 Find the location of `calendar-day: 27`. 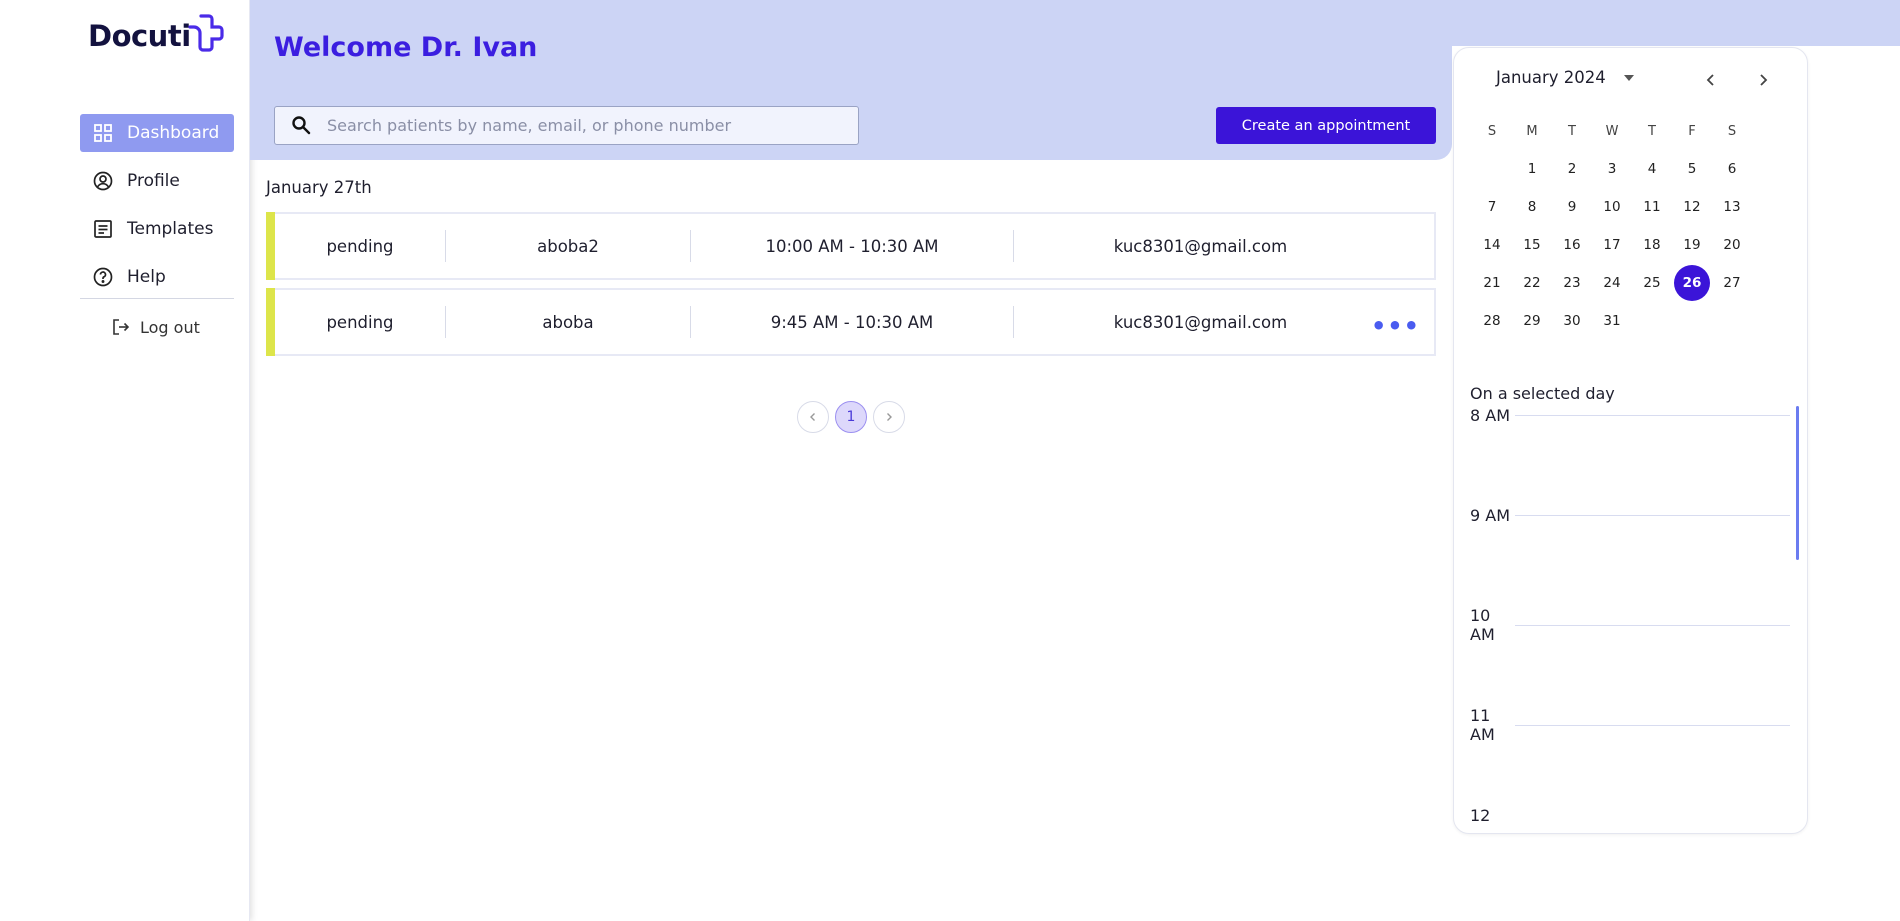

calendar-day: 27 is located at coordinates (1732, 283).